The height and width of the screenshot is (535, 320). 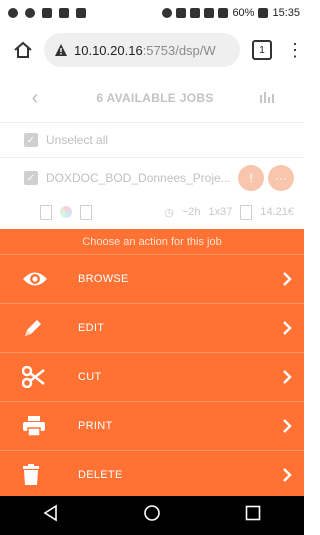 I want to click on home-circle-icon, so click(x=152, y=513).